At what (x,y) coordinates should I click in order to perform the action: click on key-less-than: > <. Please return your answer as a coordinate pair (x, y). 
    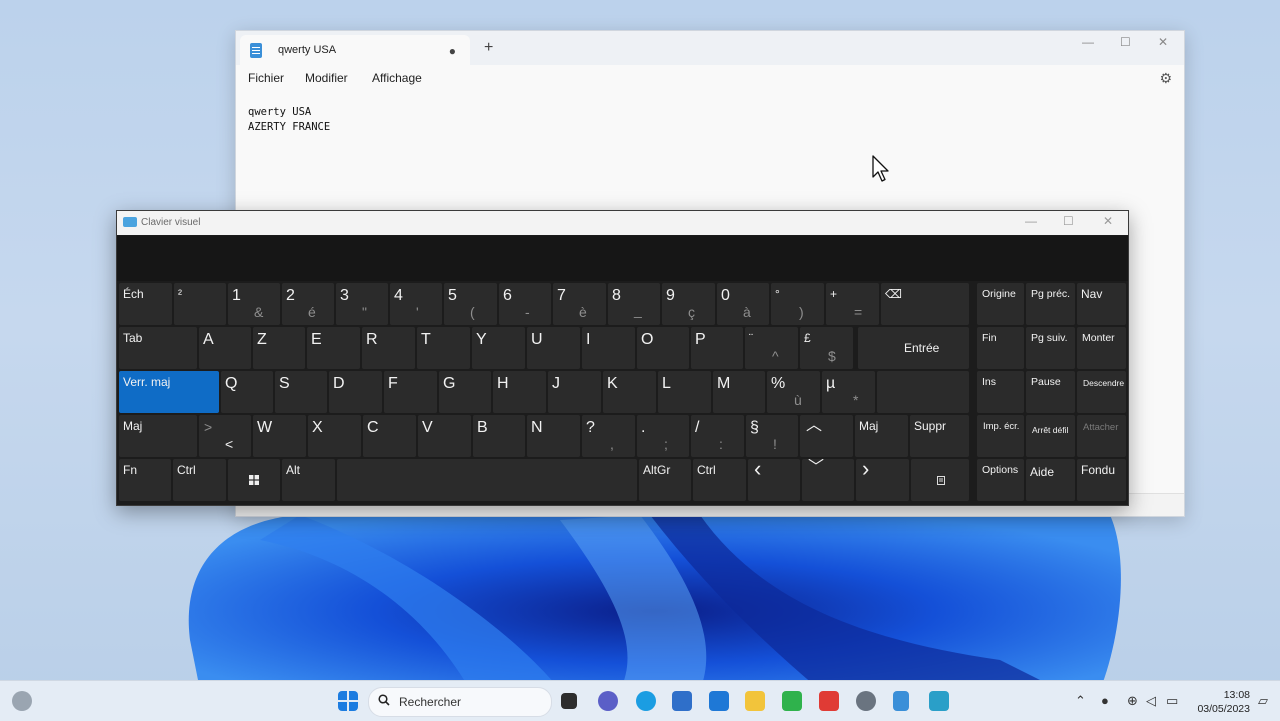
    Looking at the image, I should click on (225, 436).